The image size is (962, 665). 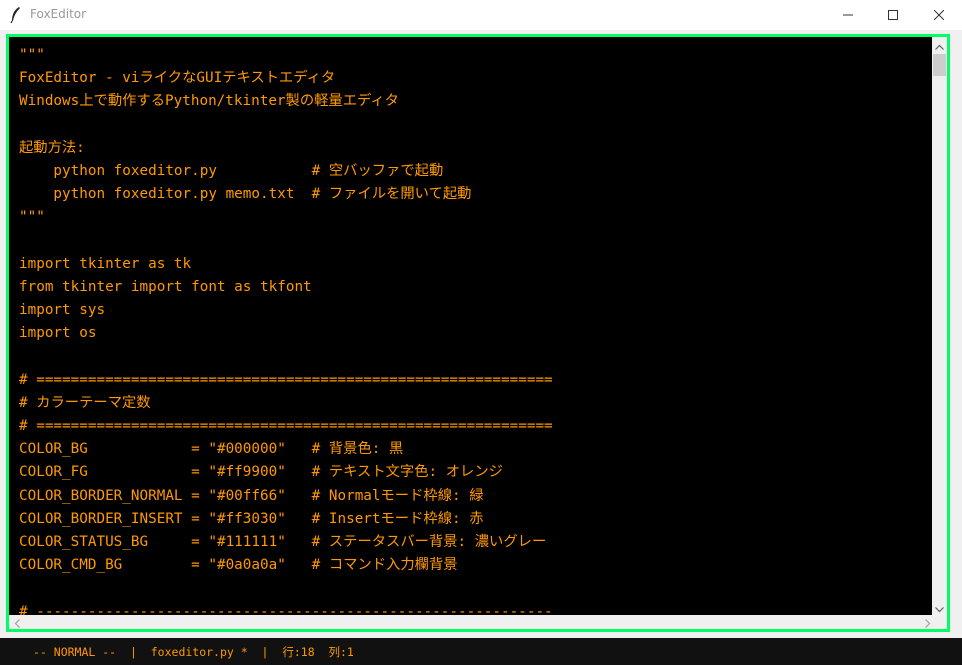 I want to click on code-line: import os, so click(x=58, y=333).